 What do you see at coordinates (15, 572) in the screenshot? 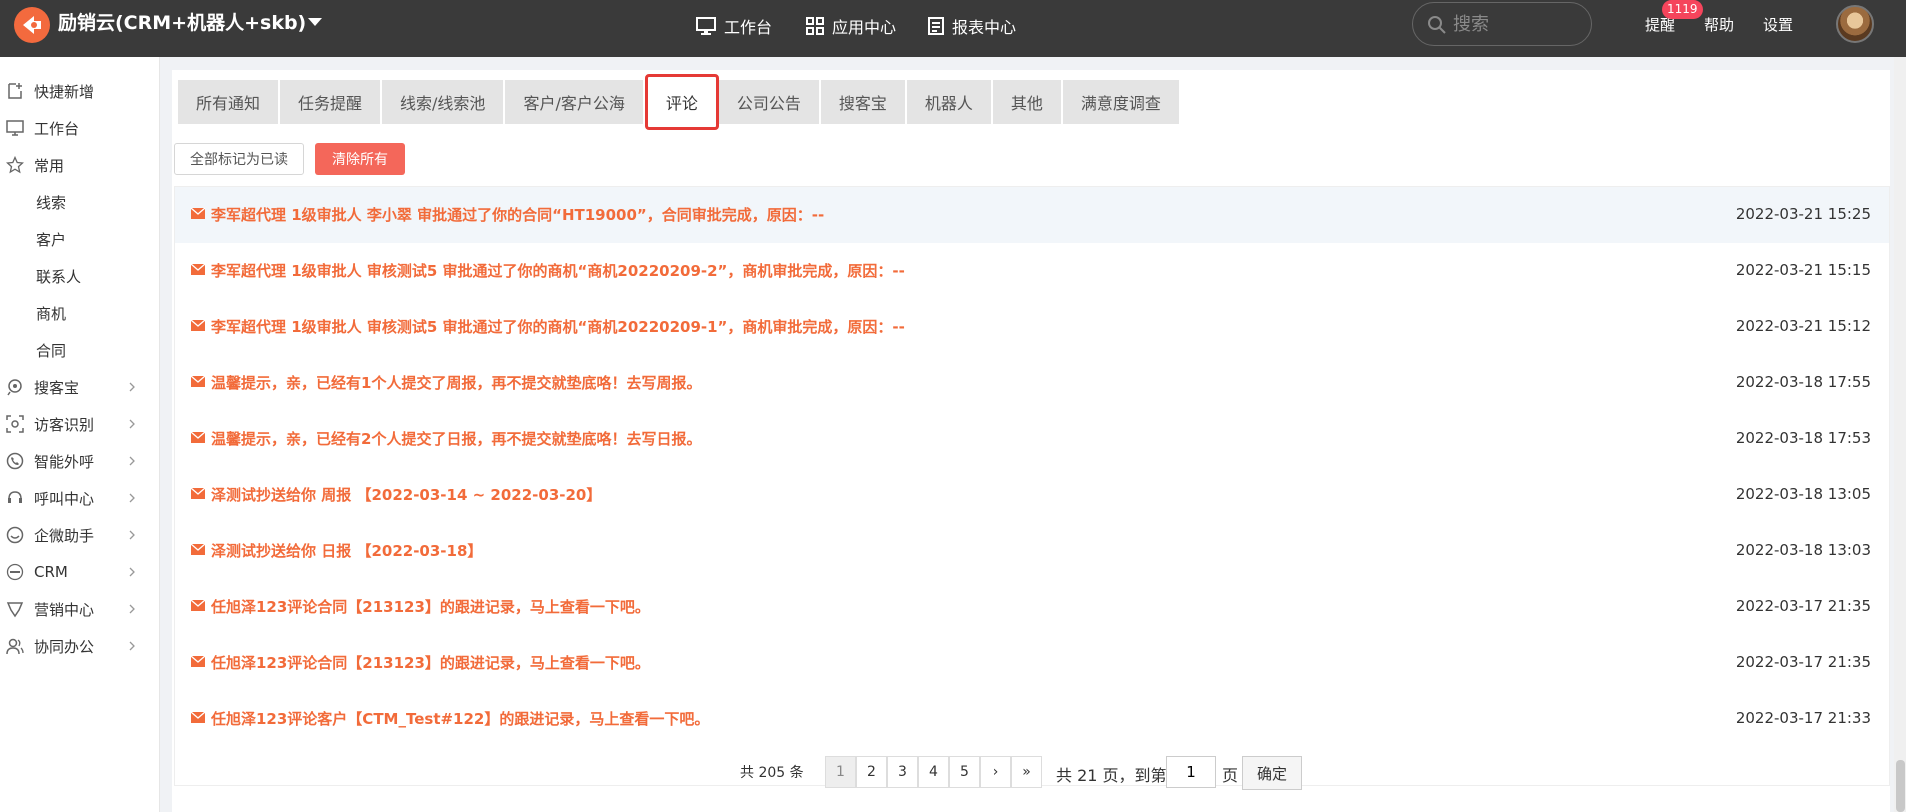
I see `crm-icon` at bounding box center [15, 572].